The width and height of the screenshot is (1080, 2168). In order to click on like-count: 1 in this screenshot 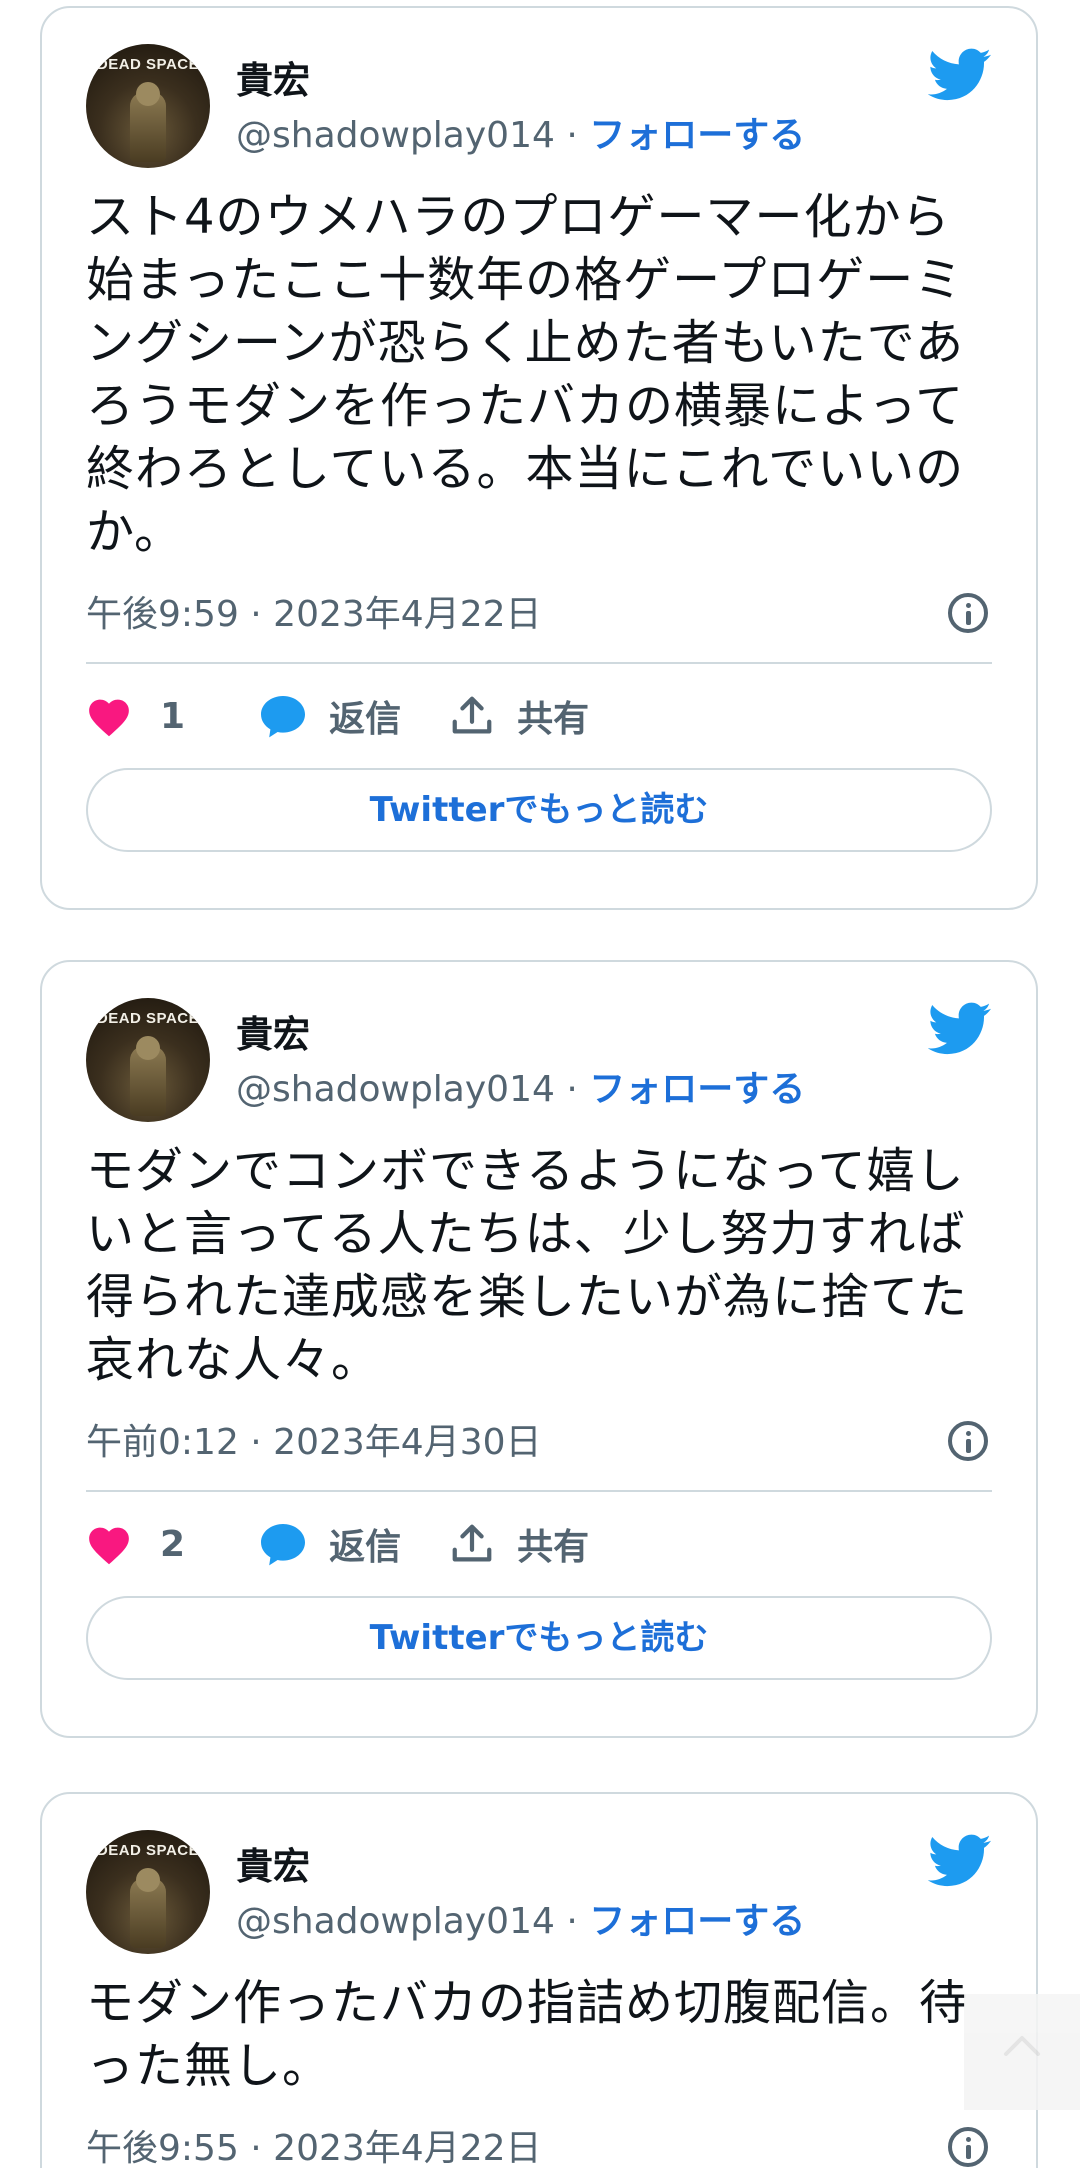, I will do `click(173, 716)`.